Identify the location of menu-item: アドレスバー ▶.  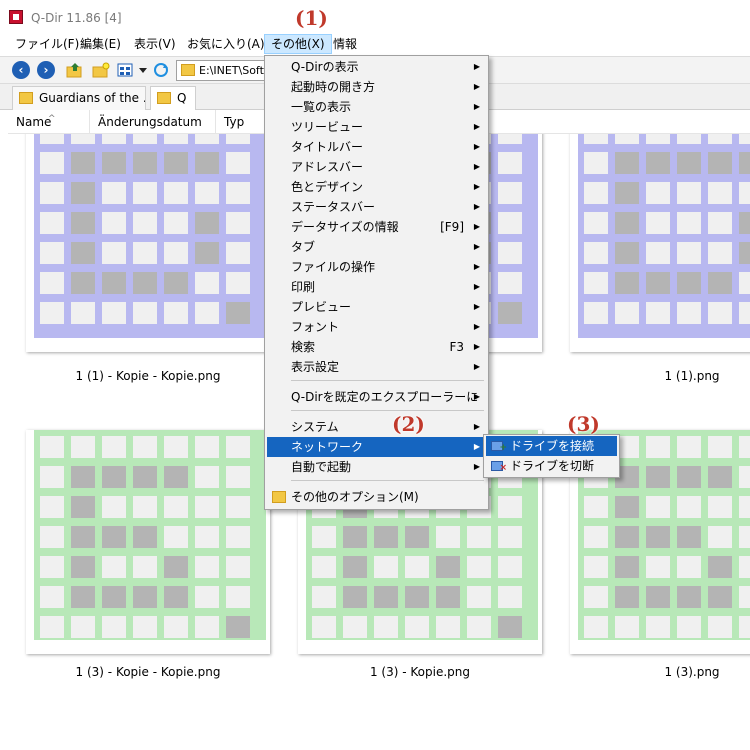
(376, 167).